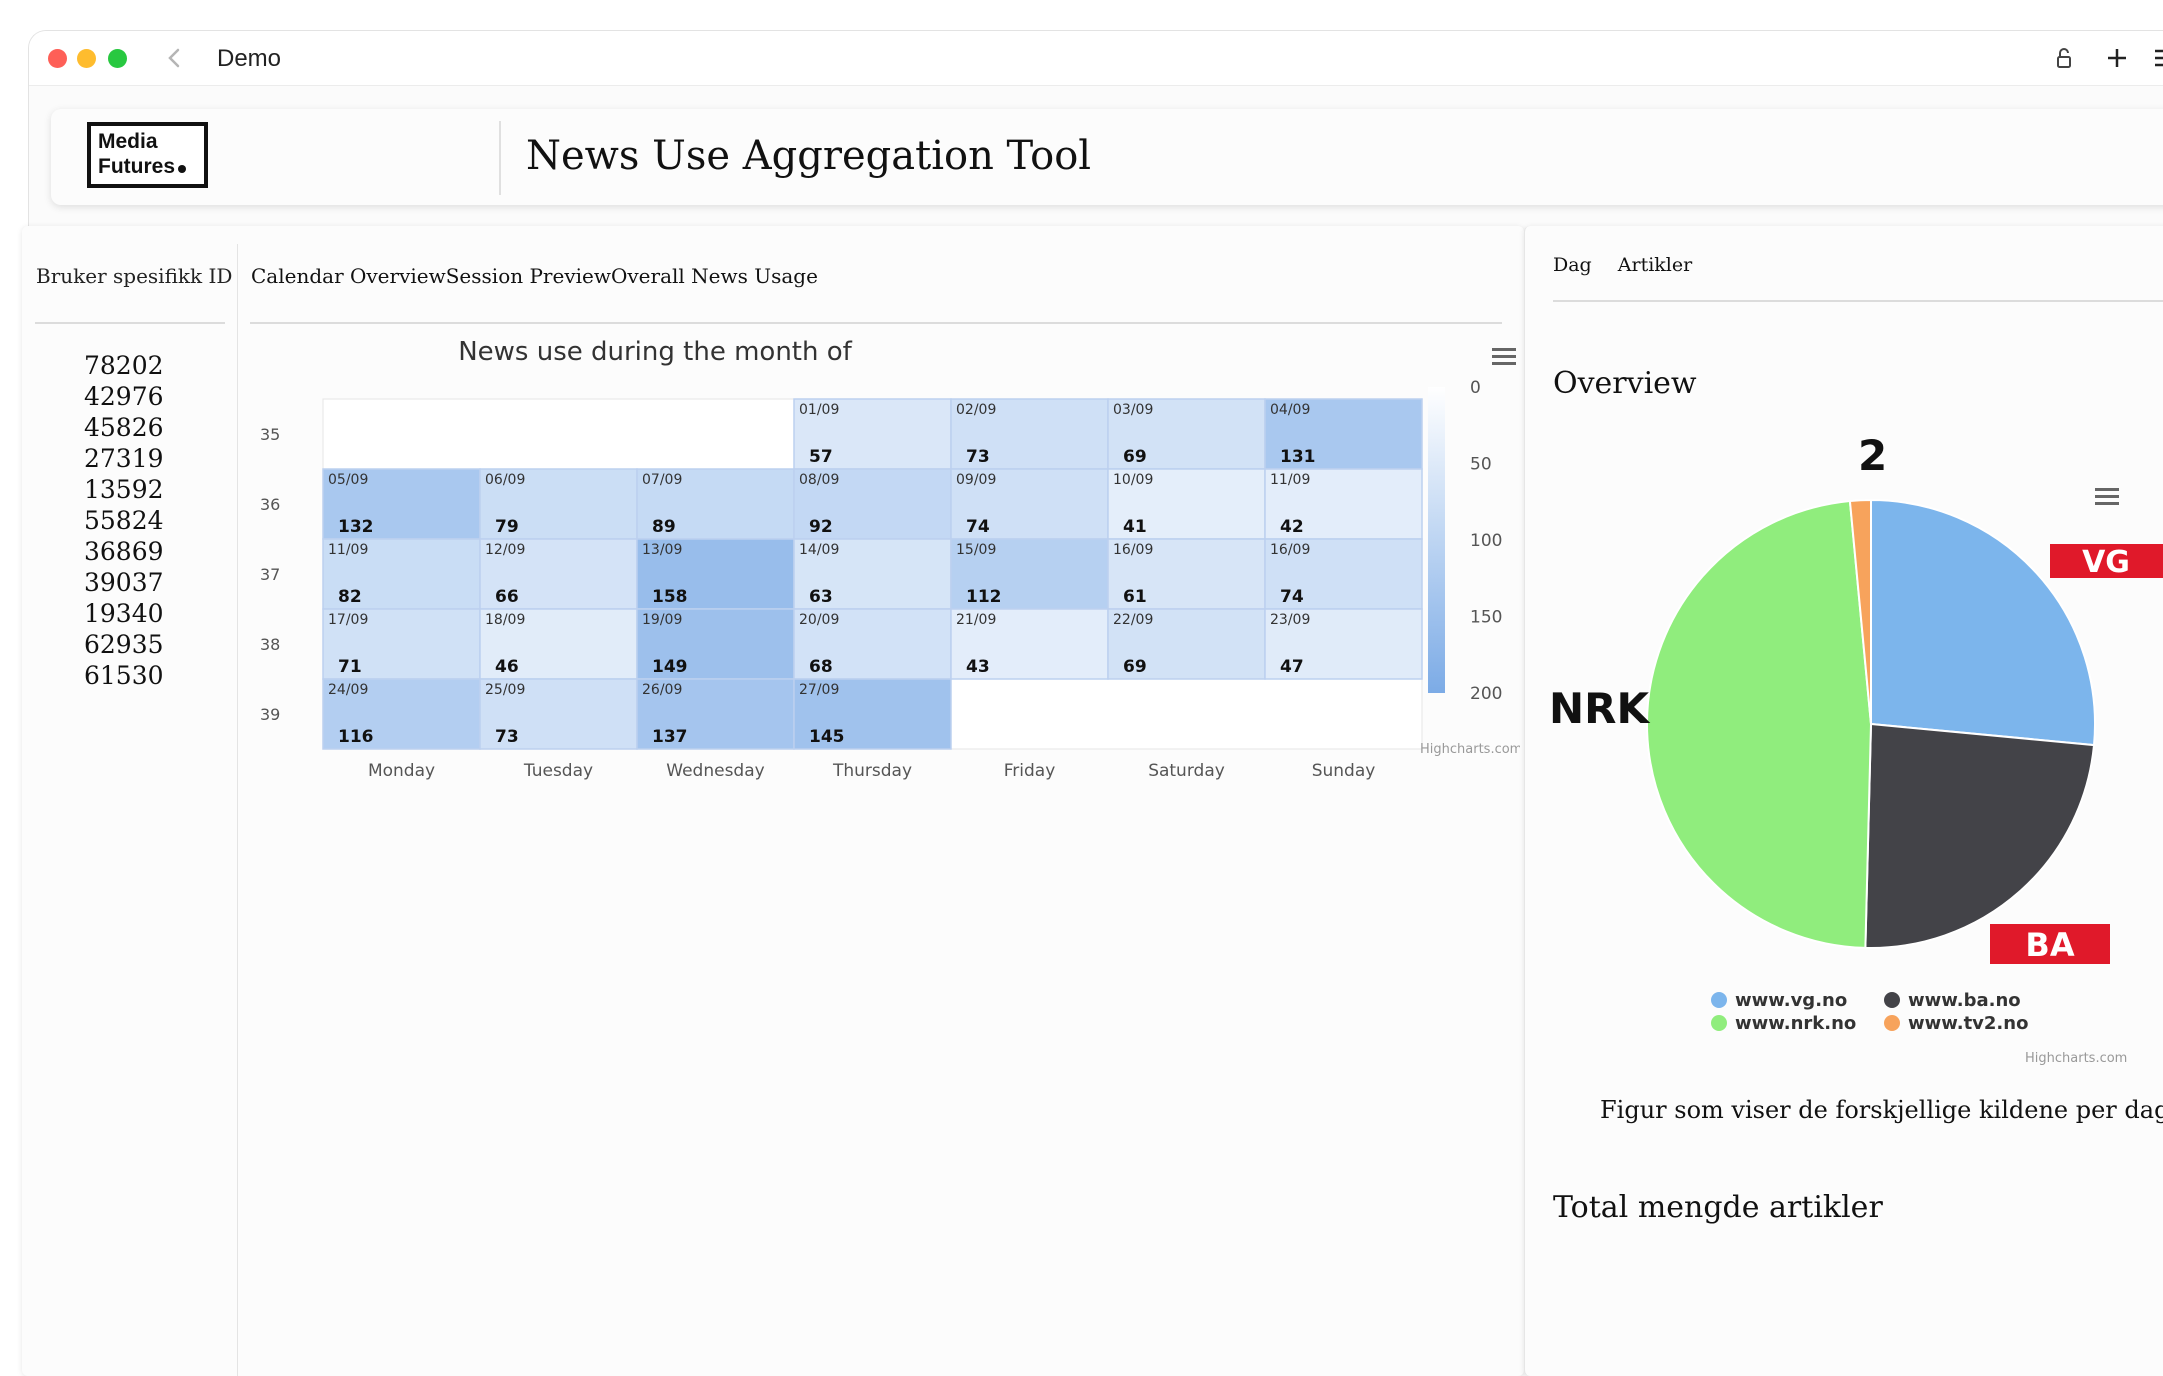 This screenshot has height=1376, width=2163. What do you see at coordinates (714, 276) in the screenshot?
I see `tab-overall-news-usage: Overall News Usage` at bounding box center [714, 276].